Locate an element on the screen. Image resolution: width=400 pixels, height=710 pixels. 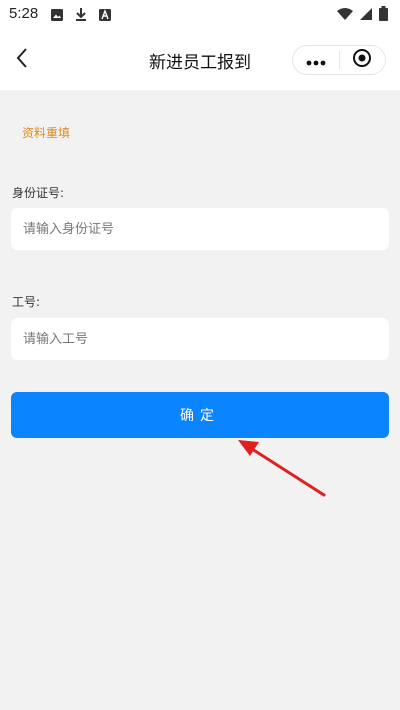
download-icon is located at coordinates (81, 16).